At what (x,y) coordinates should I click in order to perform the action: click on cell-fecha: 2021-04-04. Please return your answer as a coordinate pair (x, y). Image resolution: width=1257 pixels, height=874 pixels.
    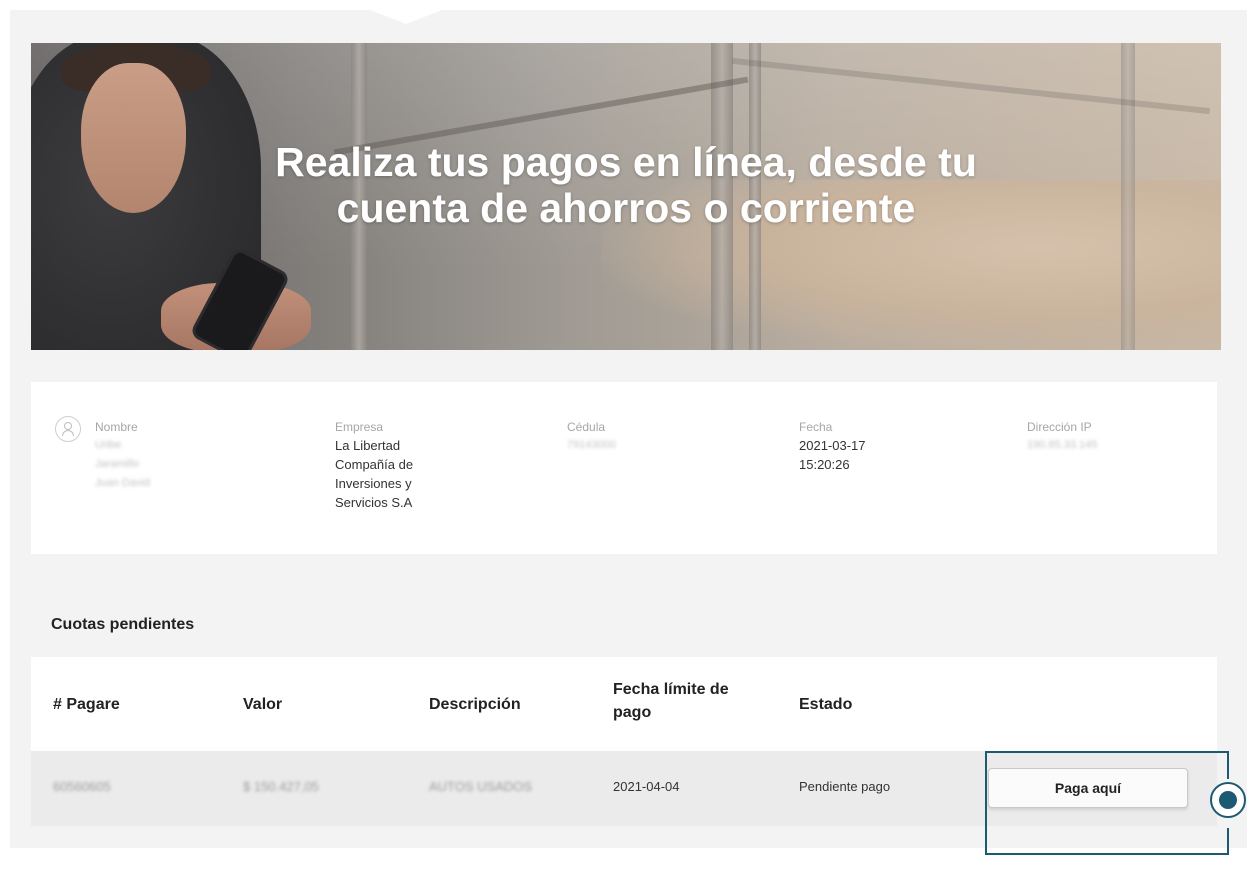
    Looking at the image, I should click on (646, 786).